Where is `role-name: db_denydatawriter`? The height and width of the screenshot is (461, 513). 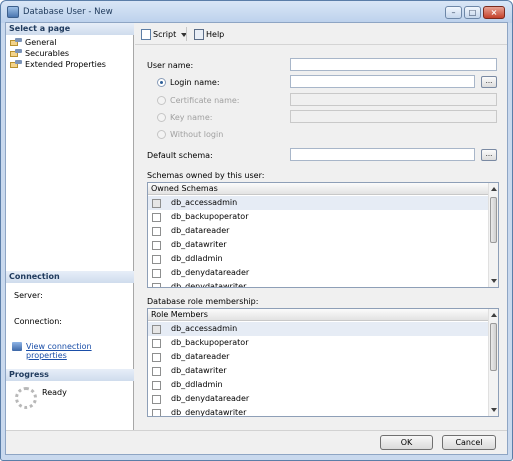 role-name: db_denydatawriter is located at coordinates (209, 412).